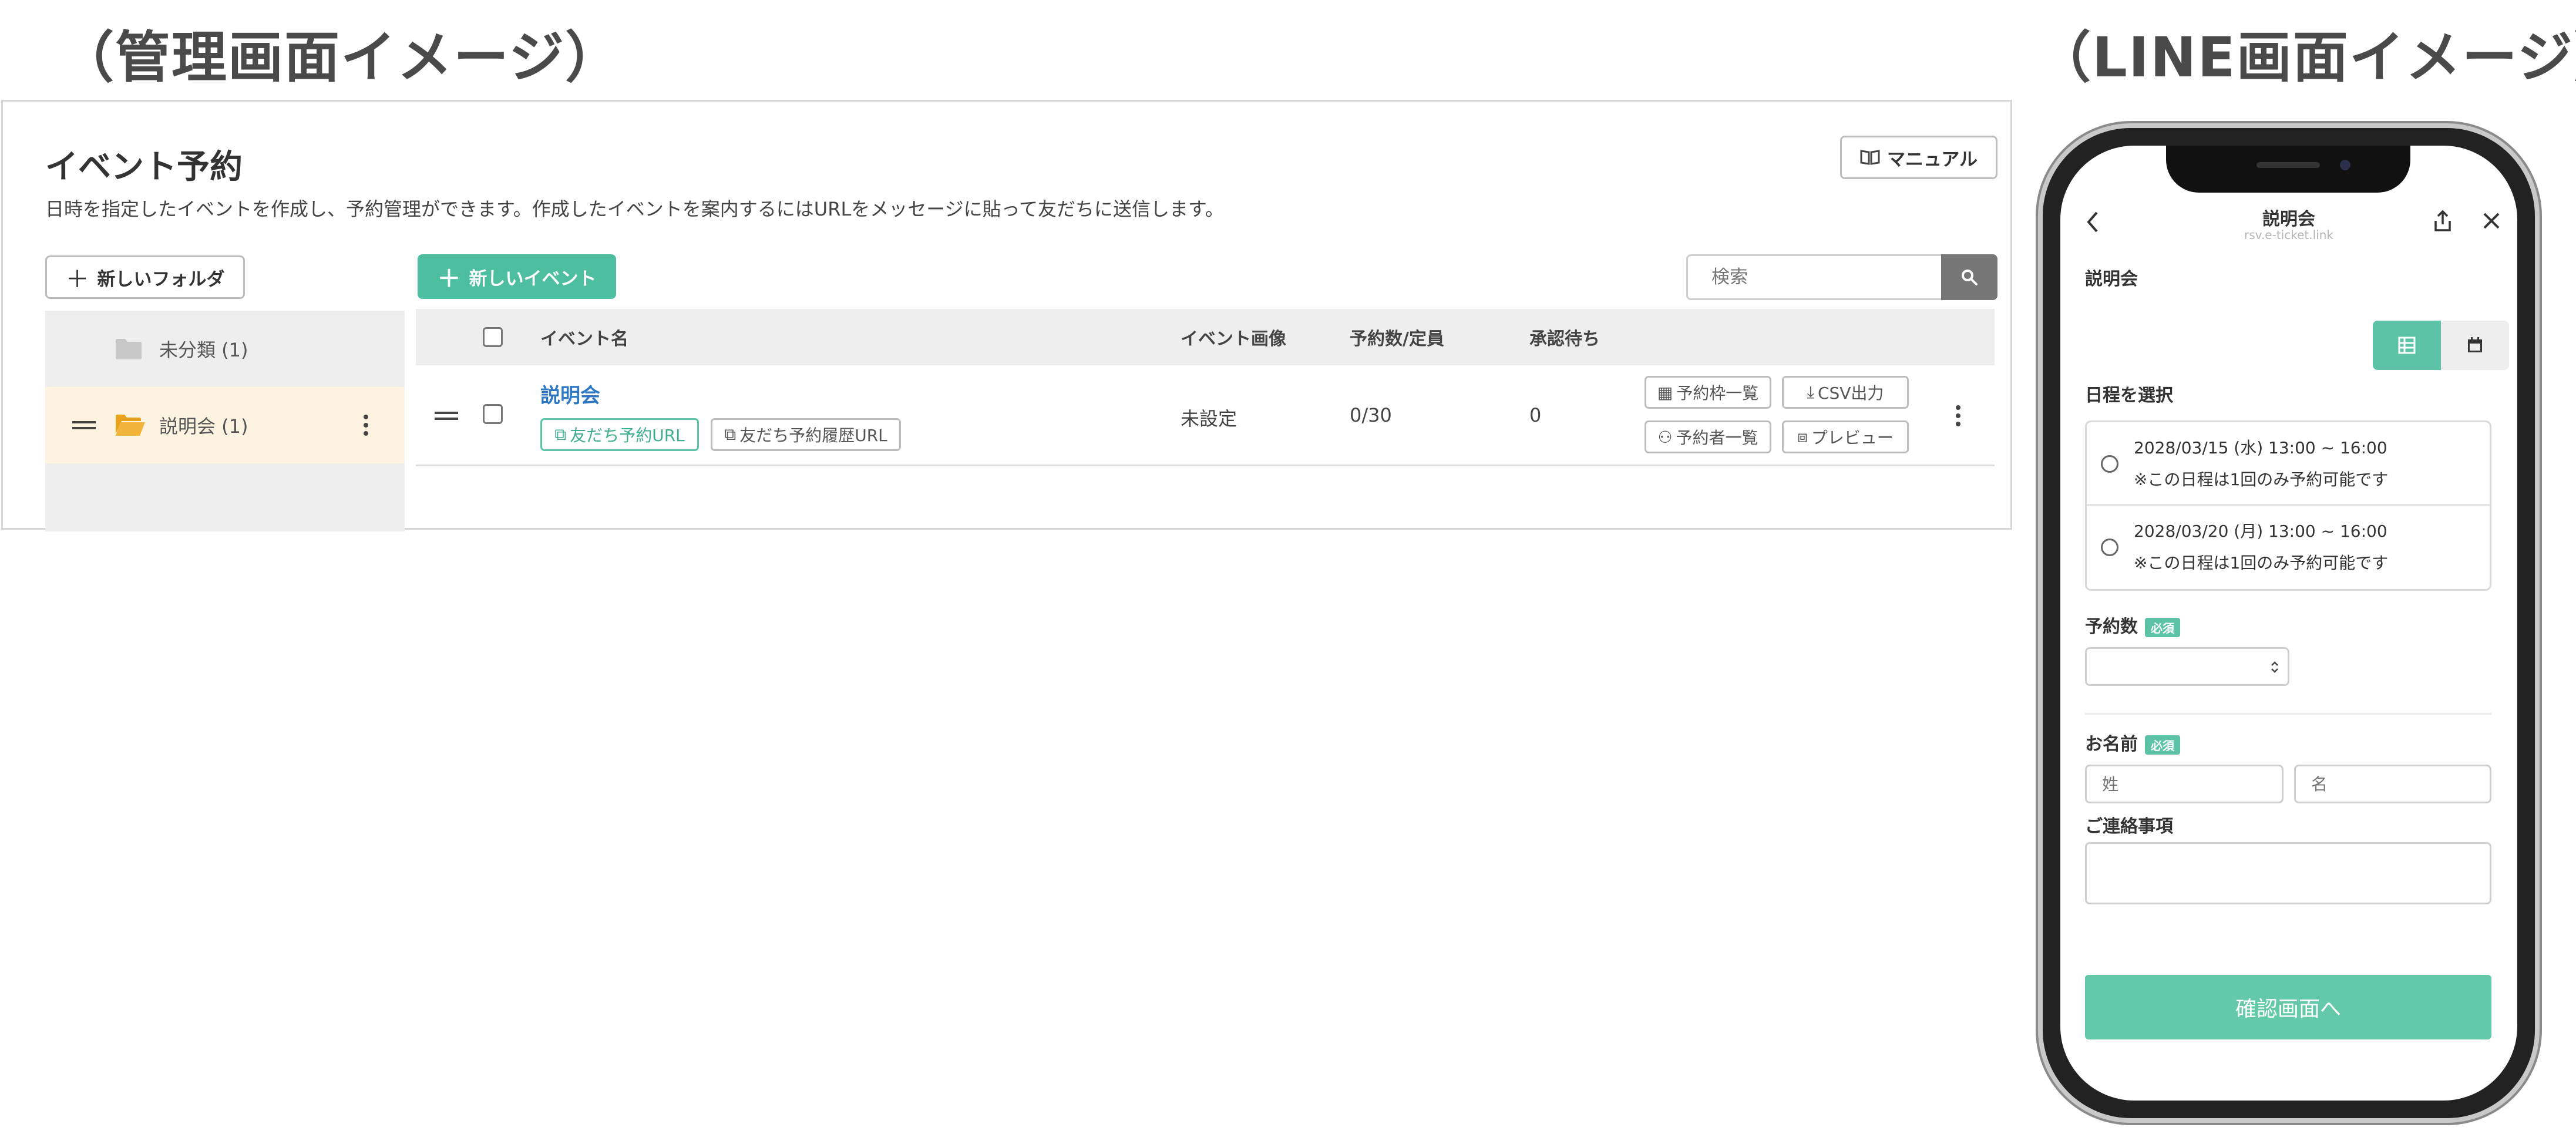 Image resolution: width=2576 pixels, height=1134 pixels. Describe the element at coordinates (1564, 339) in the screenshot. I see `column-header-pending: 承認待ち` at that location.